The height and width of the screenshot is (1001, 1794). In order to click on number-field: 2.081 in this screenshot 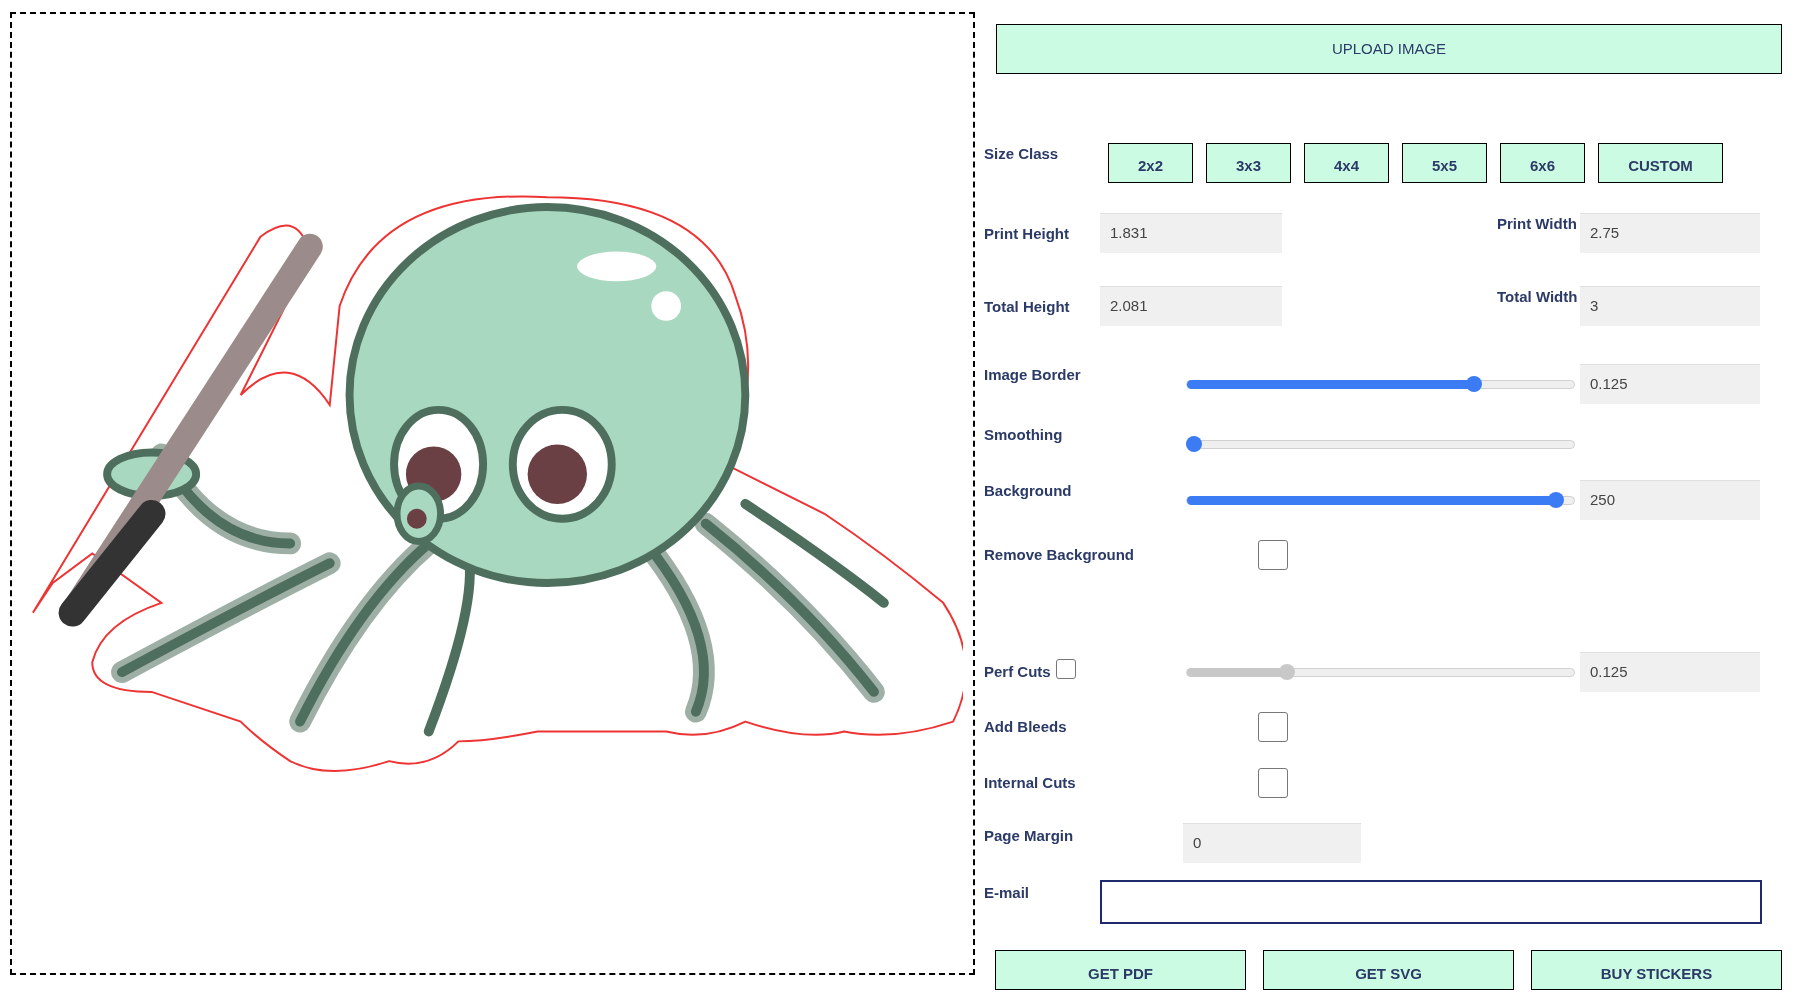, I will do `click(1191, 306)`.